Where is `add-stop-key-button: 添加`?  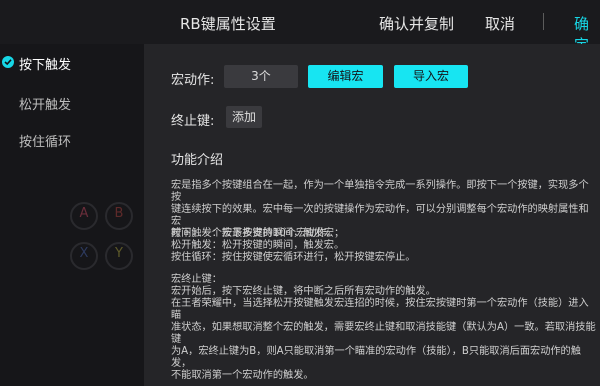
add-stop-key-button: 添加 is located at coordinates (244, 117).